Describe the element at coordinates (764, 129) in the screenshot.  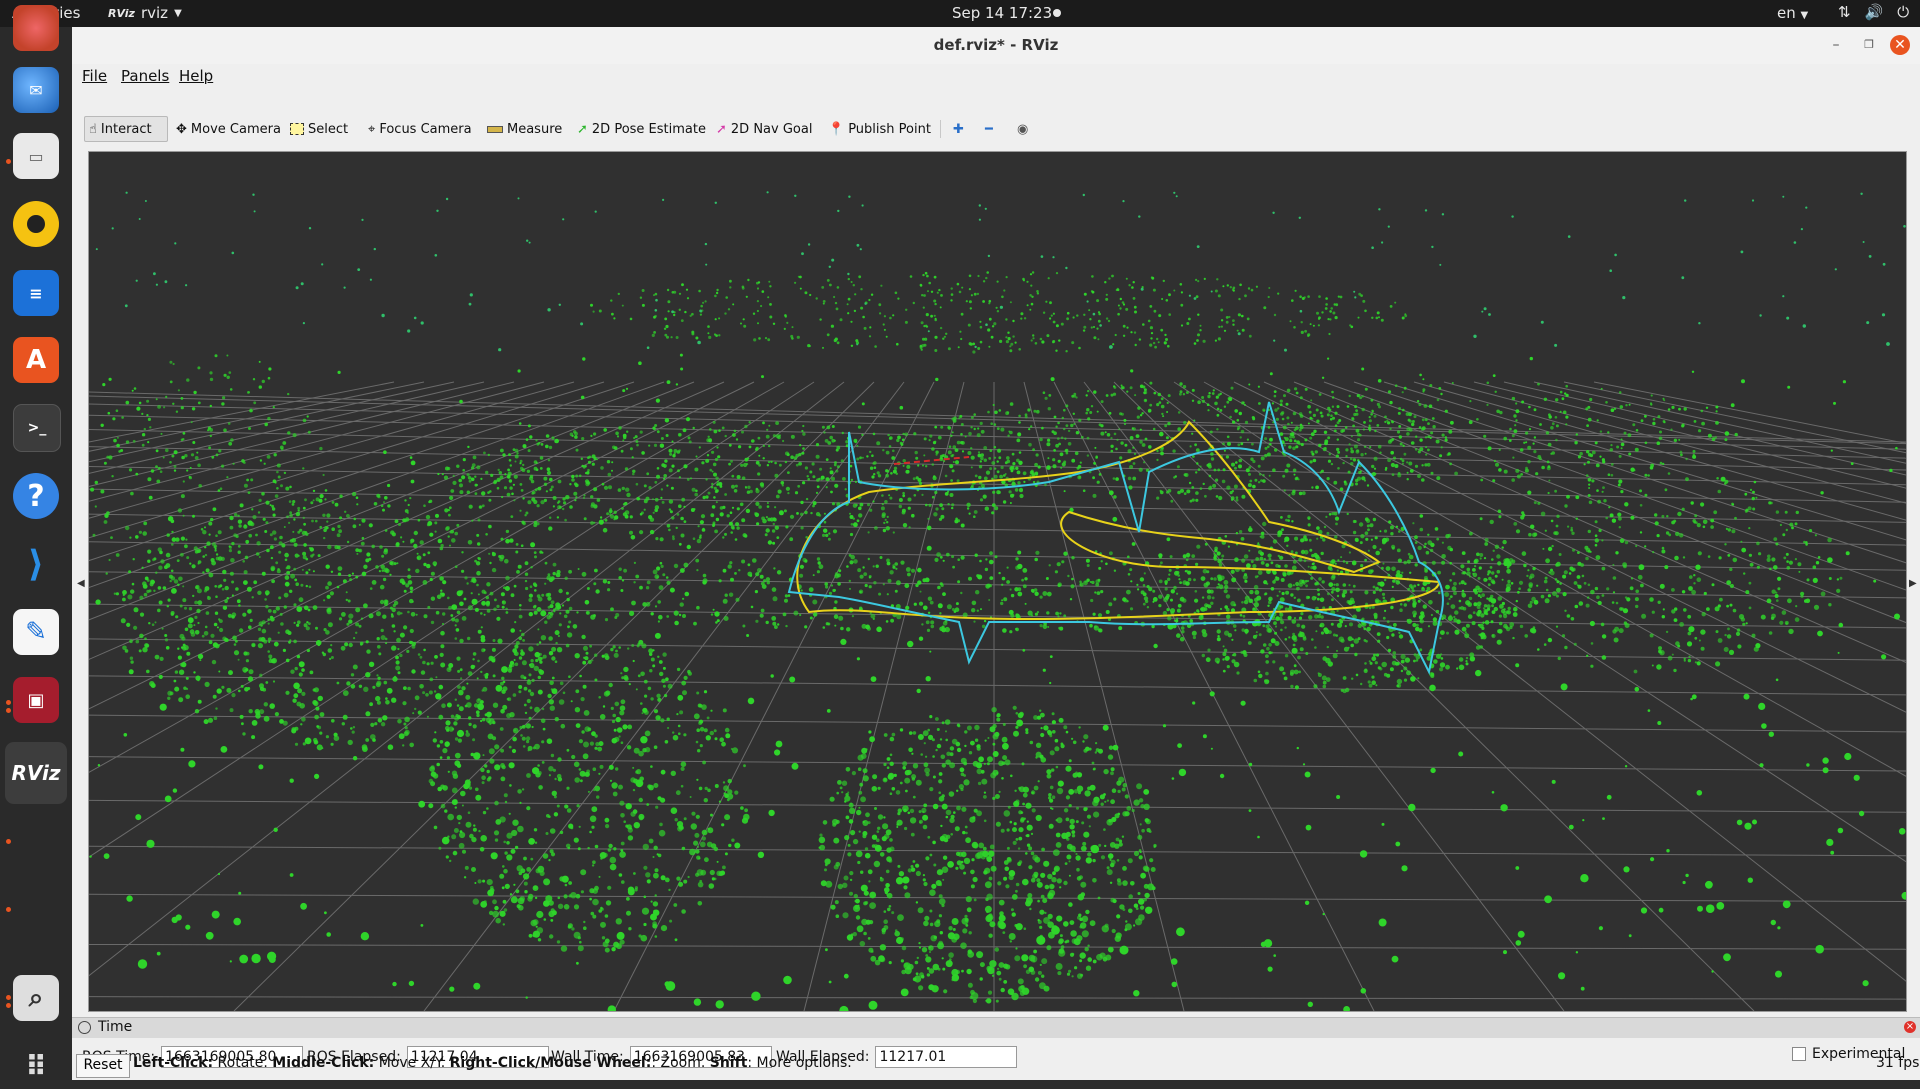
I see `nav-goal-tool: ➚2D Nav Goal` at that location.